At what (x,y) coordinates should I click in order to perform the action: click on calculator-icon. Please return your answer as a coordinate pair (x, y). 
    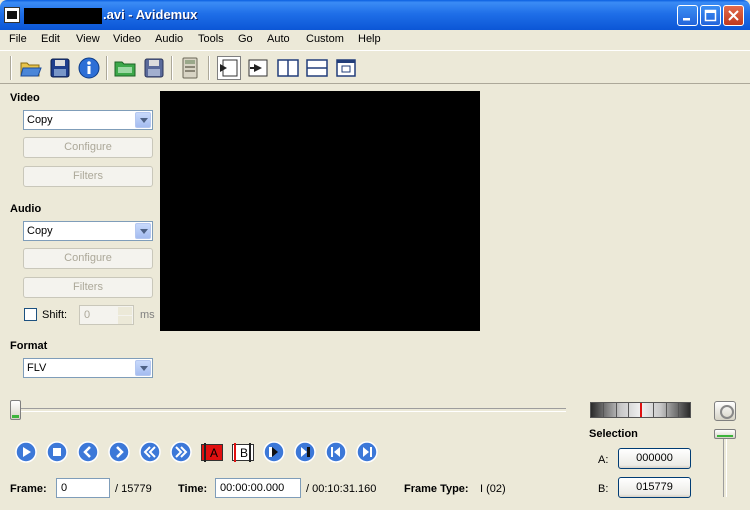
    Looking at the image, I should click on (190, 68).